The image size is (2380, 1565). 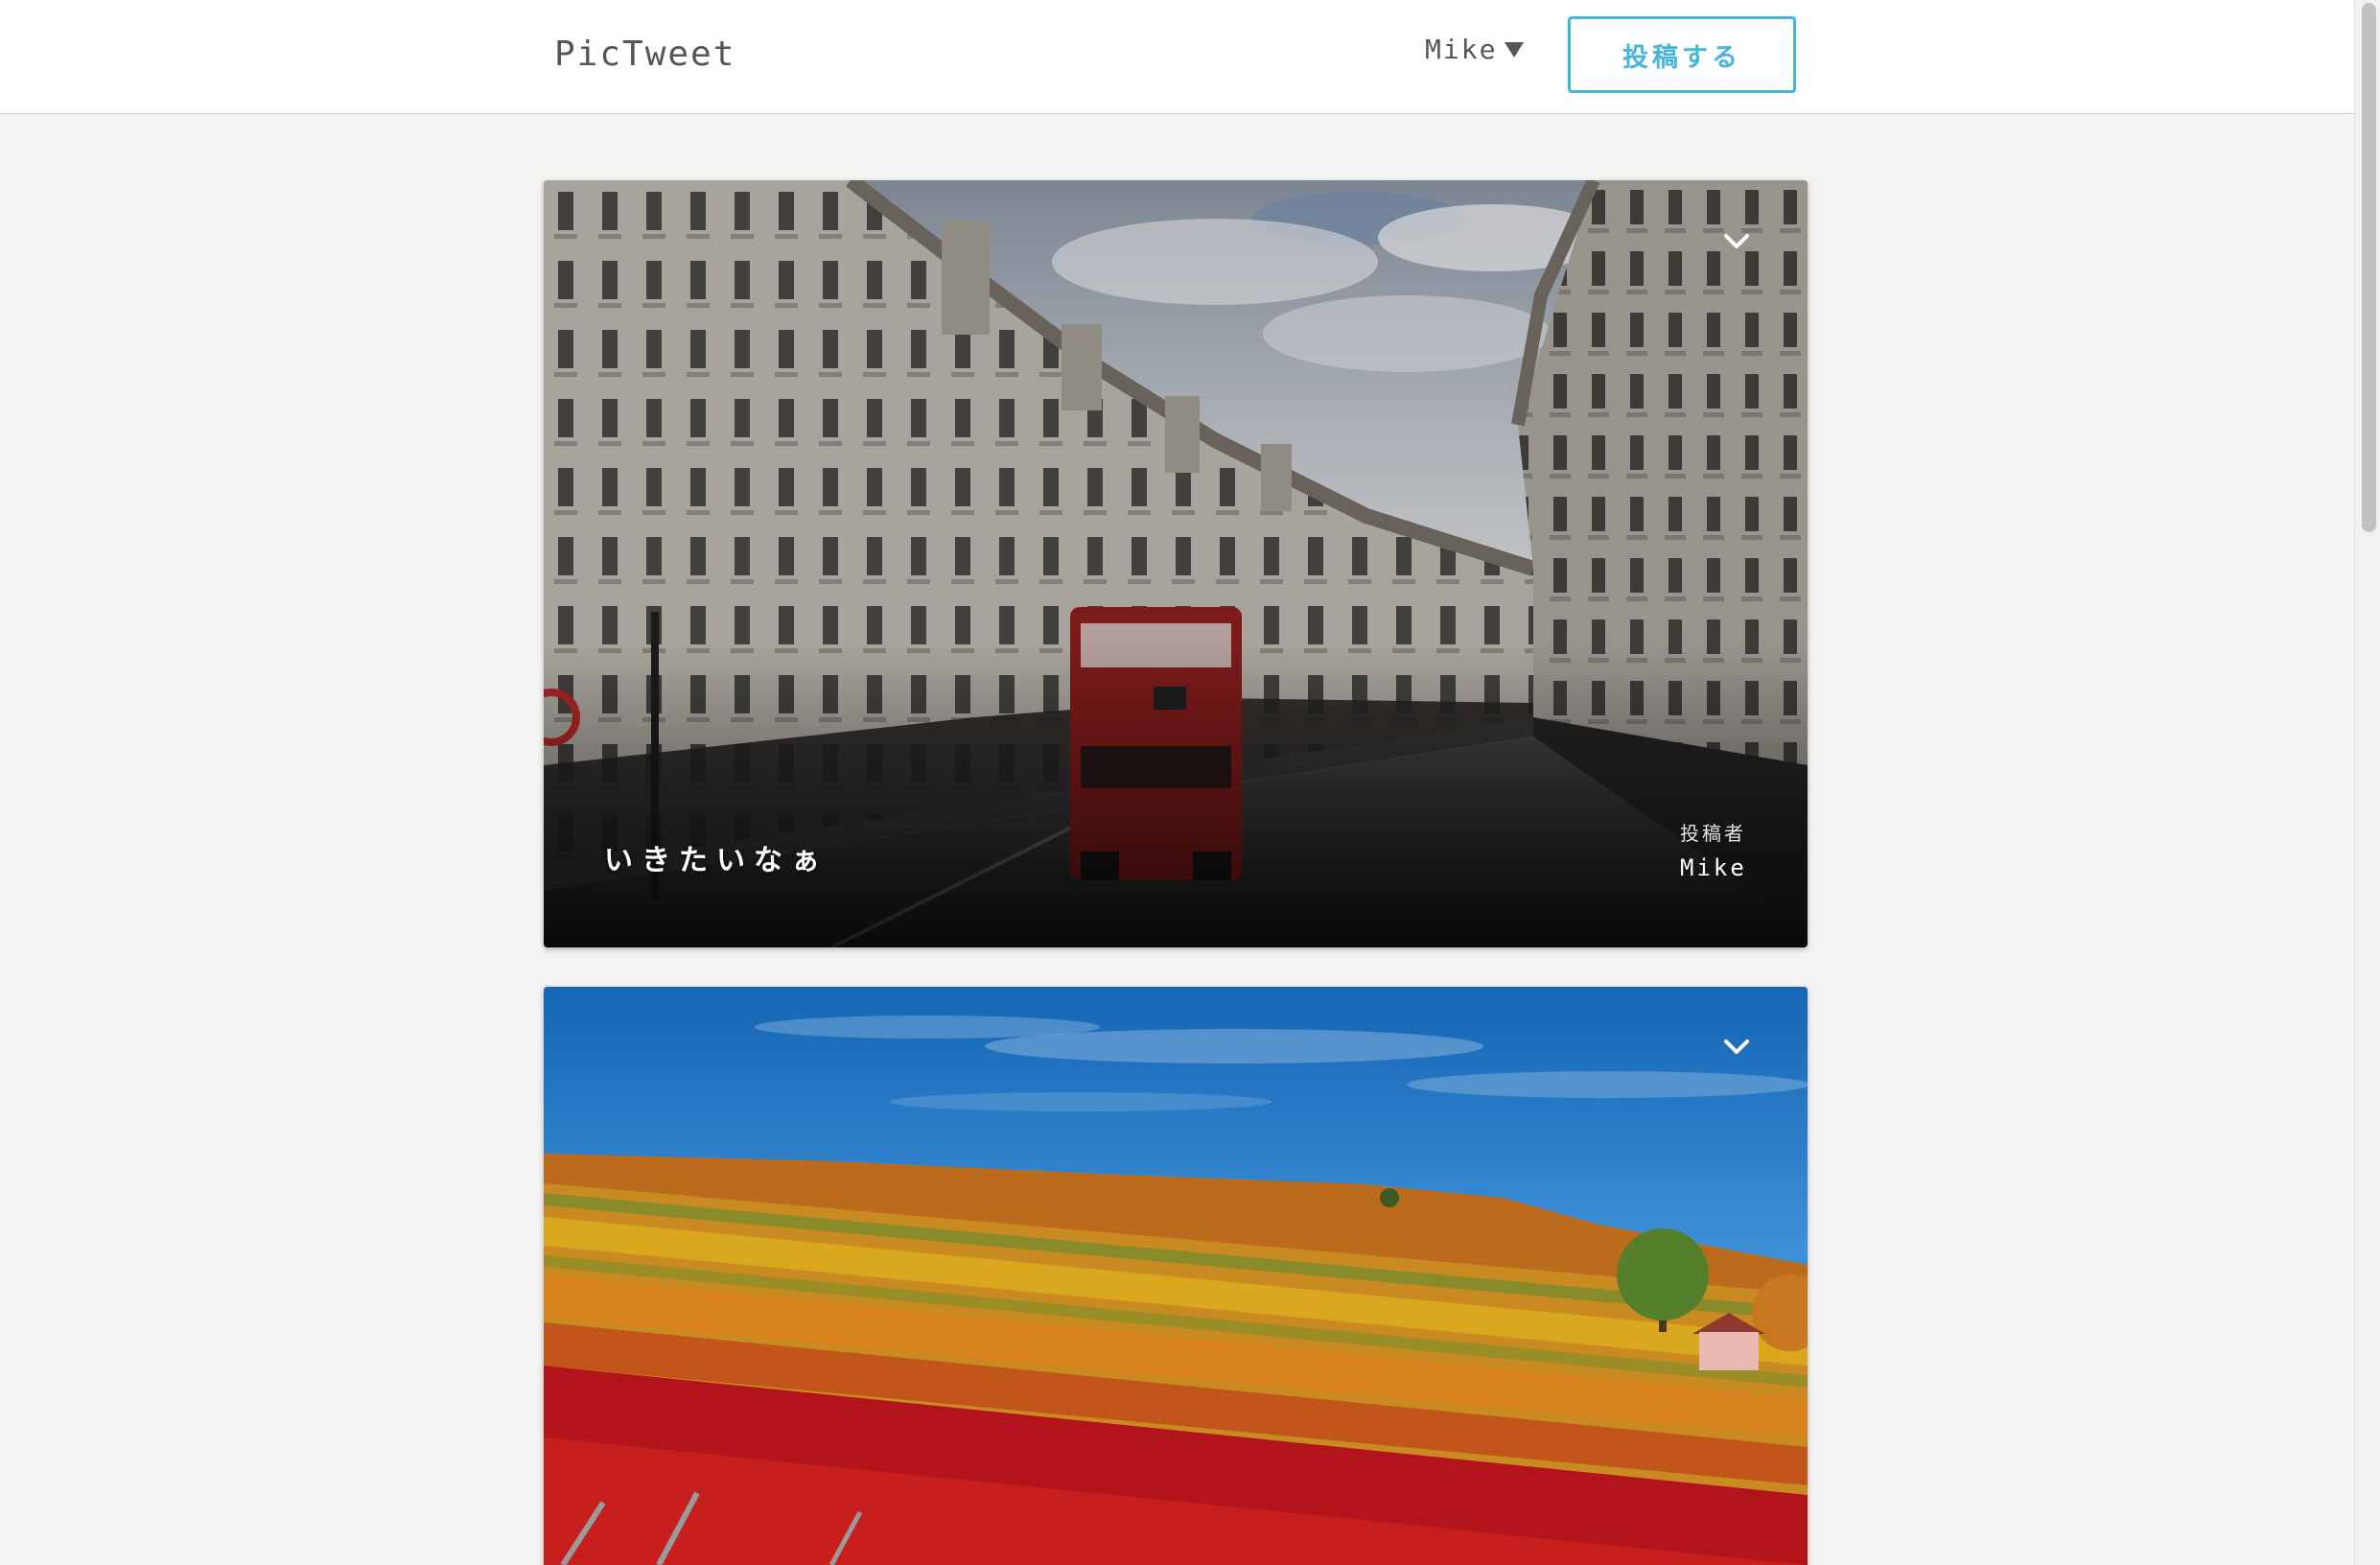 I want to click on user-menu-label: Mike, so click(x=1461, y=50).